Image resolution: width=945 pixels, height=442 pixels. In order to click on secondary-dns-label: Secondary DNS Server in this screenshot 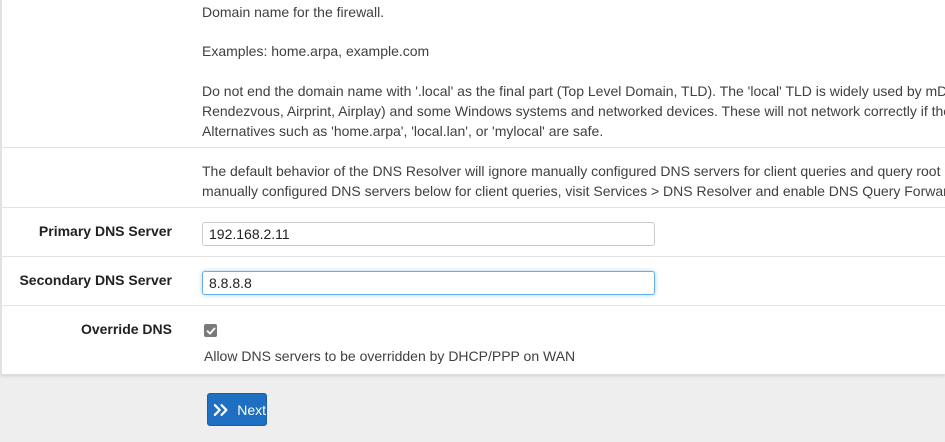, I will do `click(95, 280)`.